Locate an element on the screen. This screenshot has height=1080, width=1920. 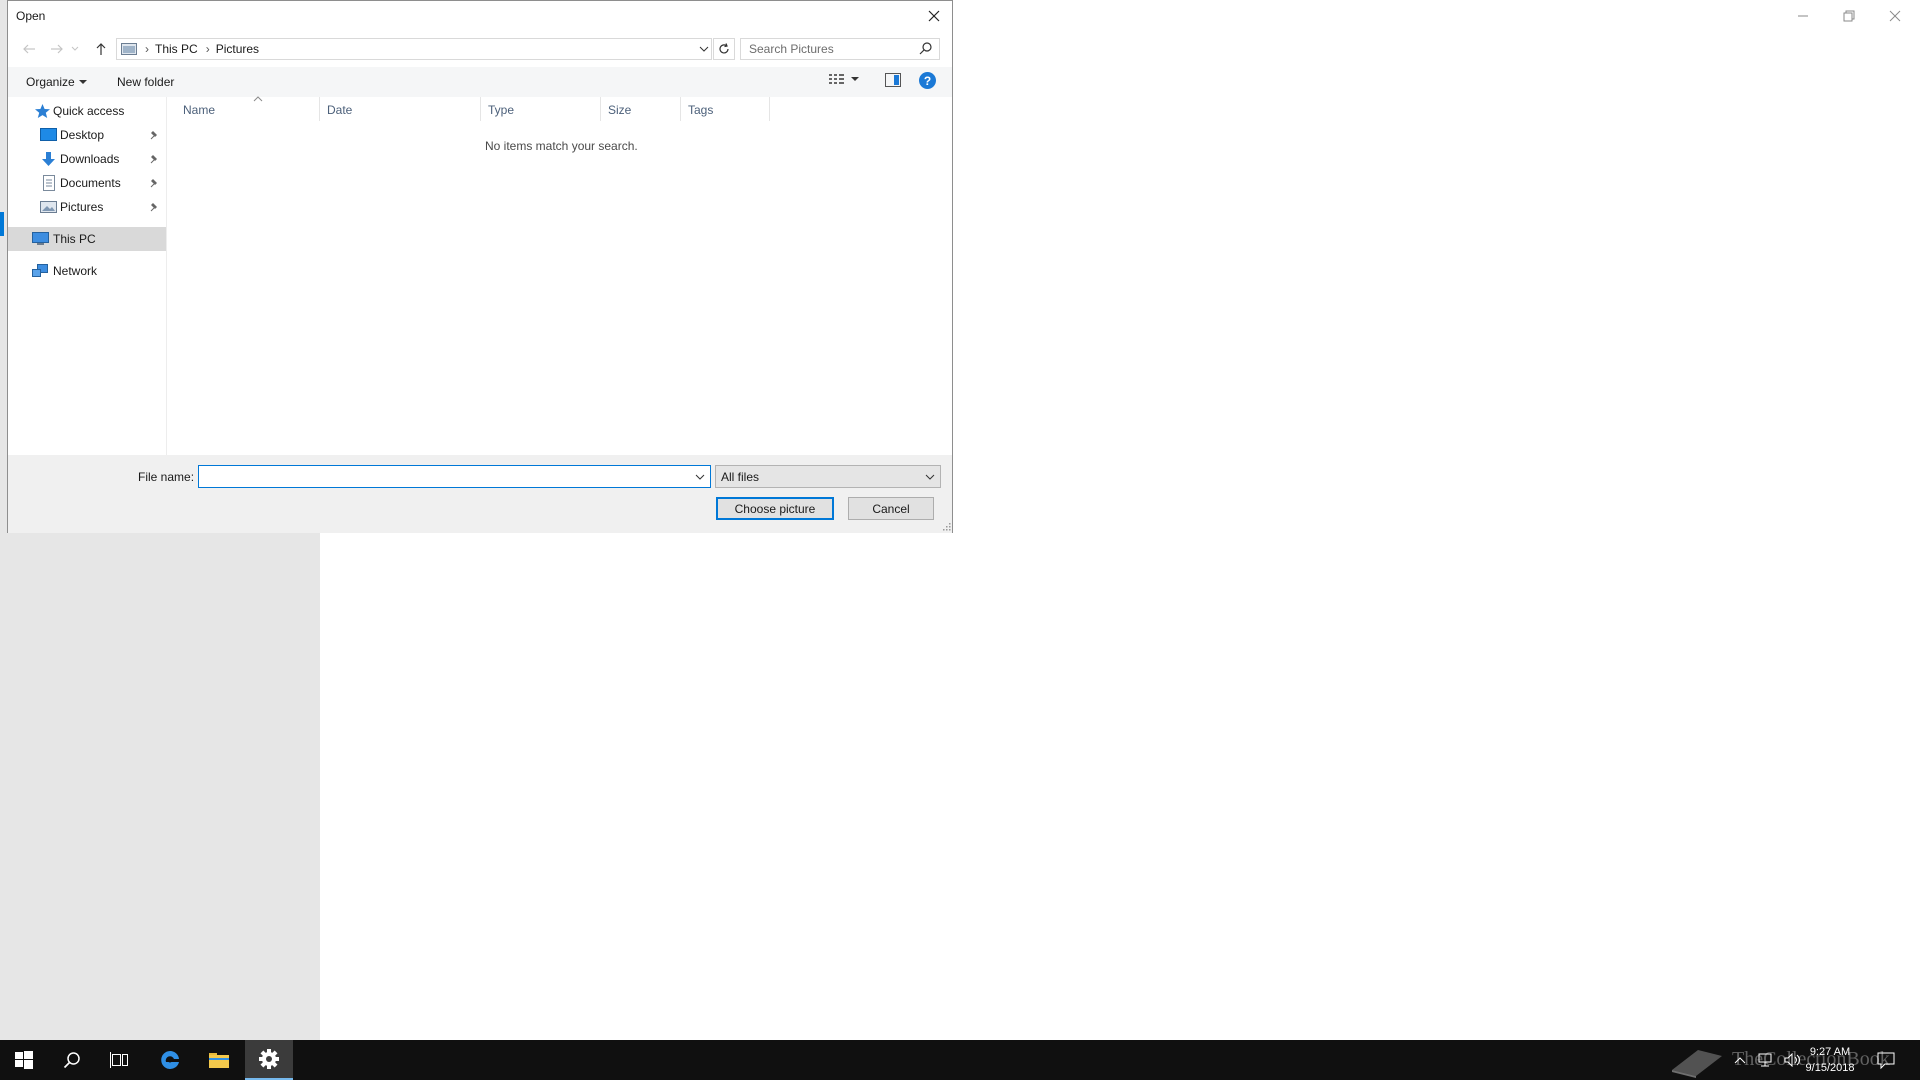
back-button is located at coordinates (29, 49).